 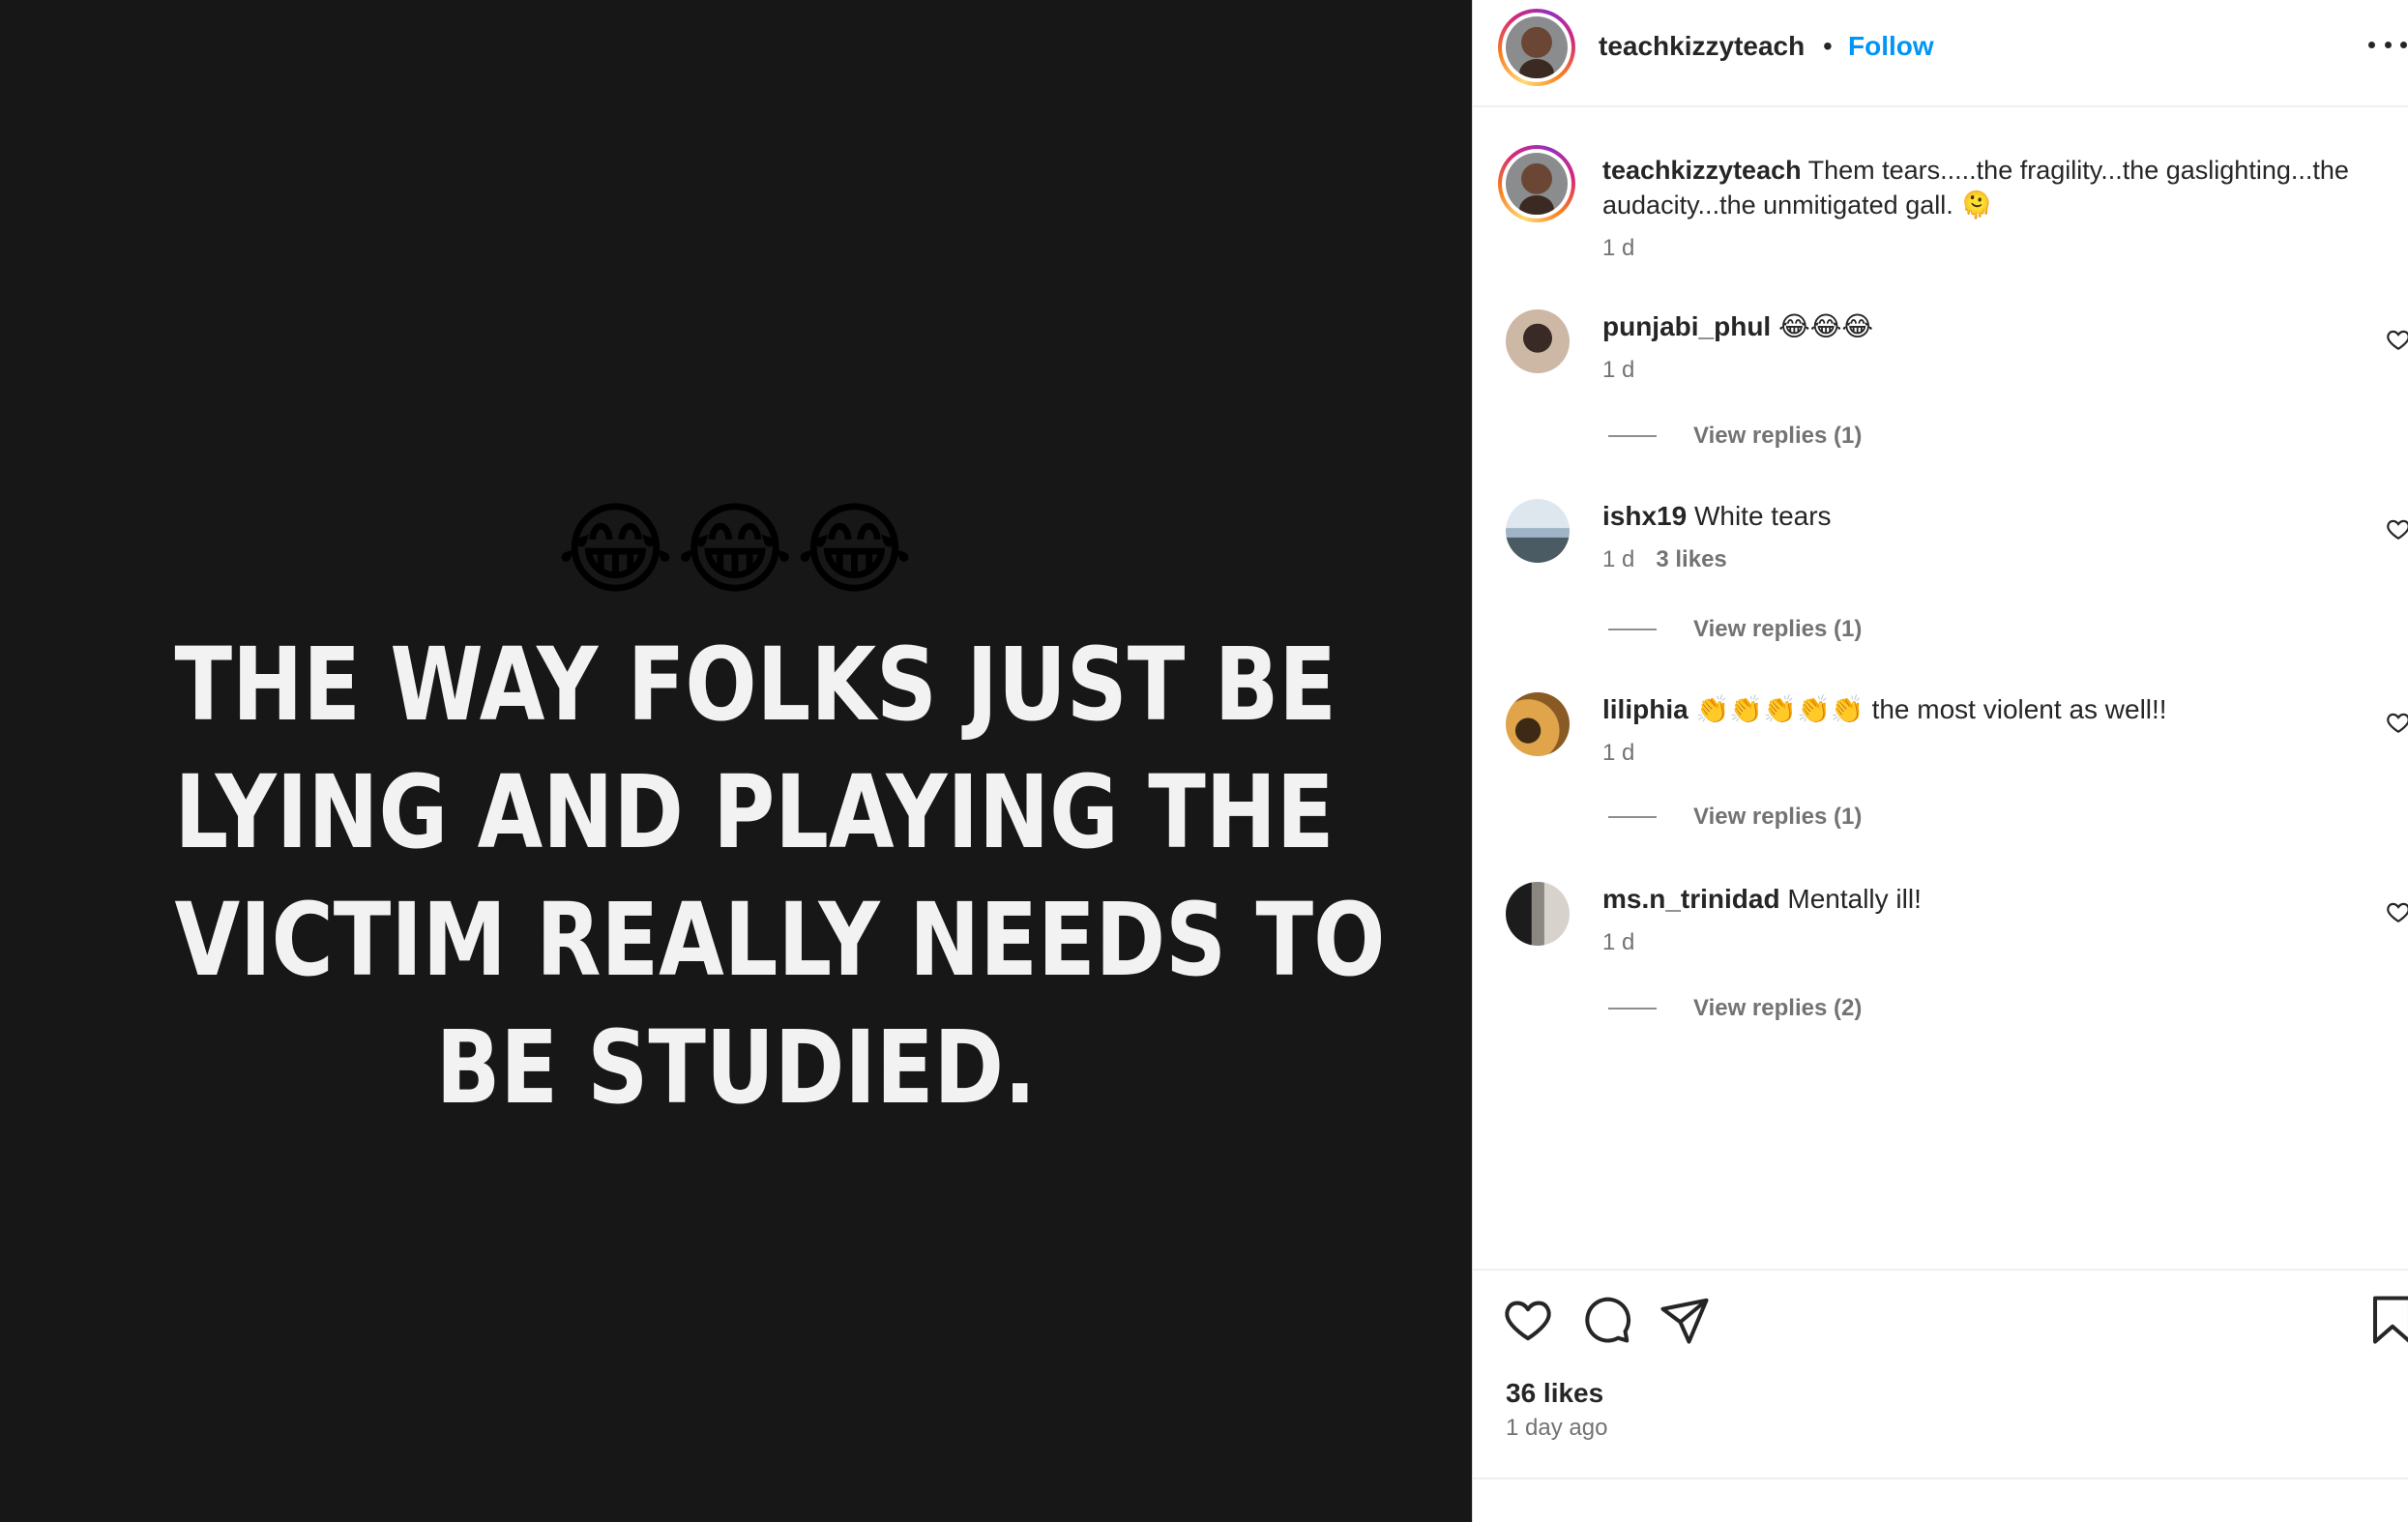 I want to click on commenter-username: liliphia, so click(x=1645, y=709).